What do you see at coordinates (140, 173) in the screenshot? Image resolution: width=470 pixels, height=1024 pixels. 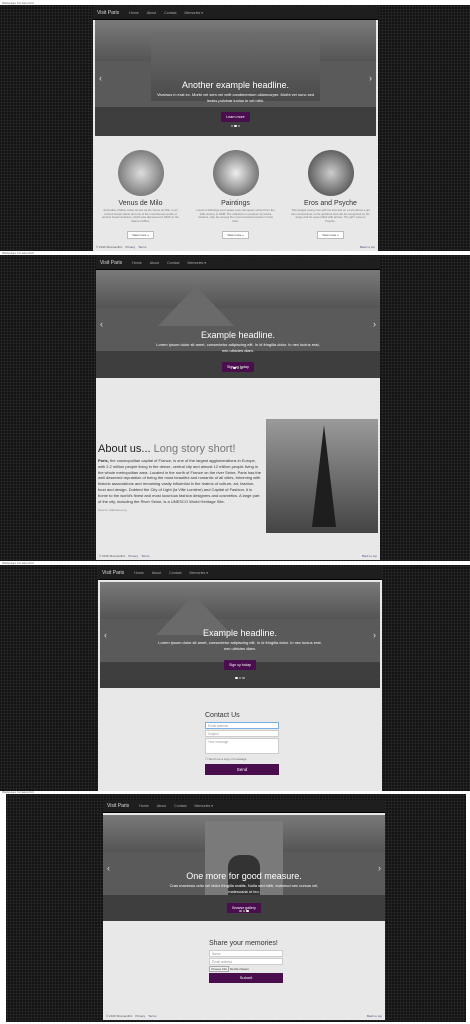 I see `venus-image` at bounding box center [140, 173].